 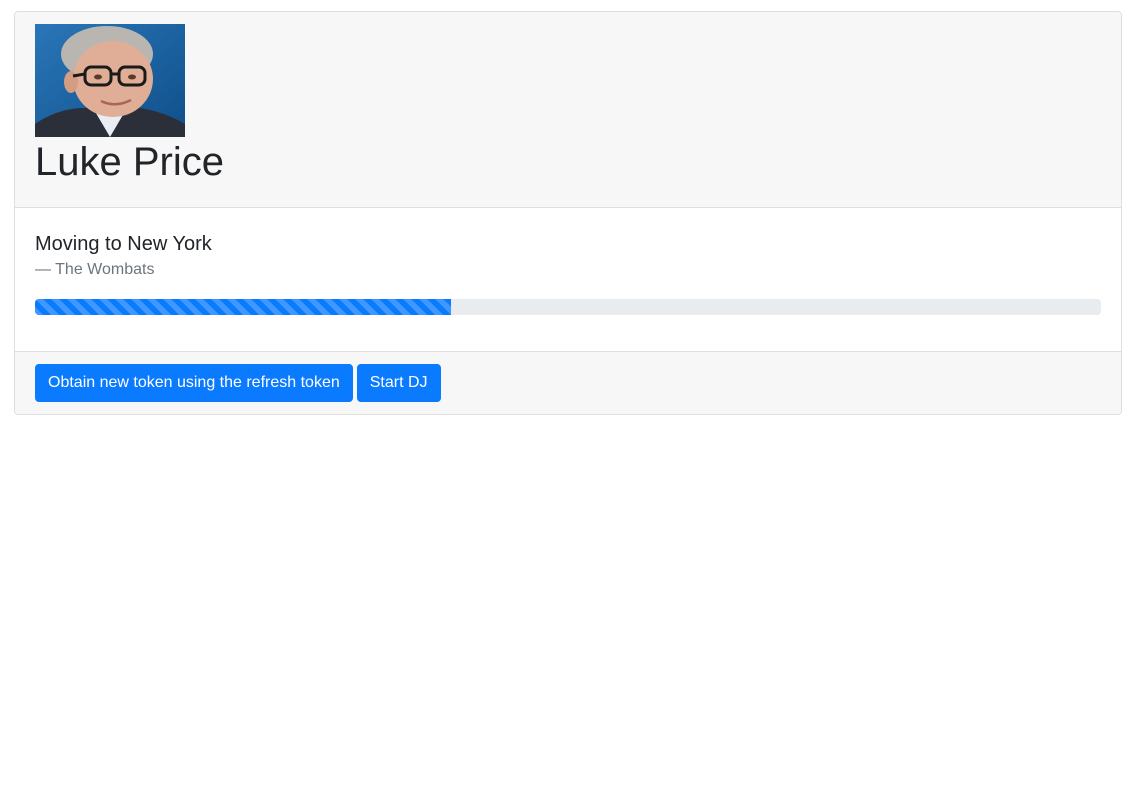 I want to click on avatar-image, so click(x=110, y=80).